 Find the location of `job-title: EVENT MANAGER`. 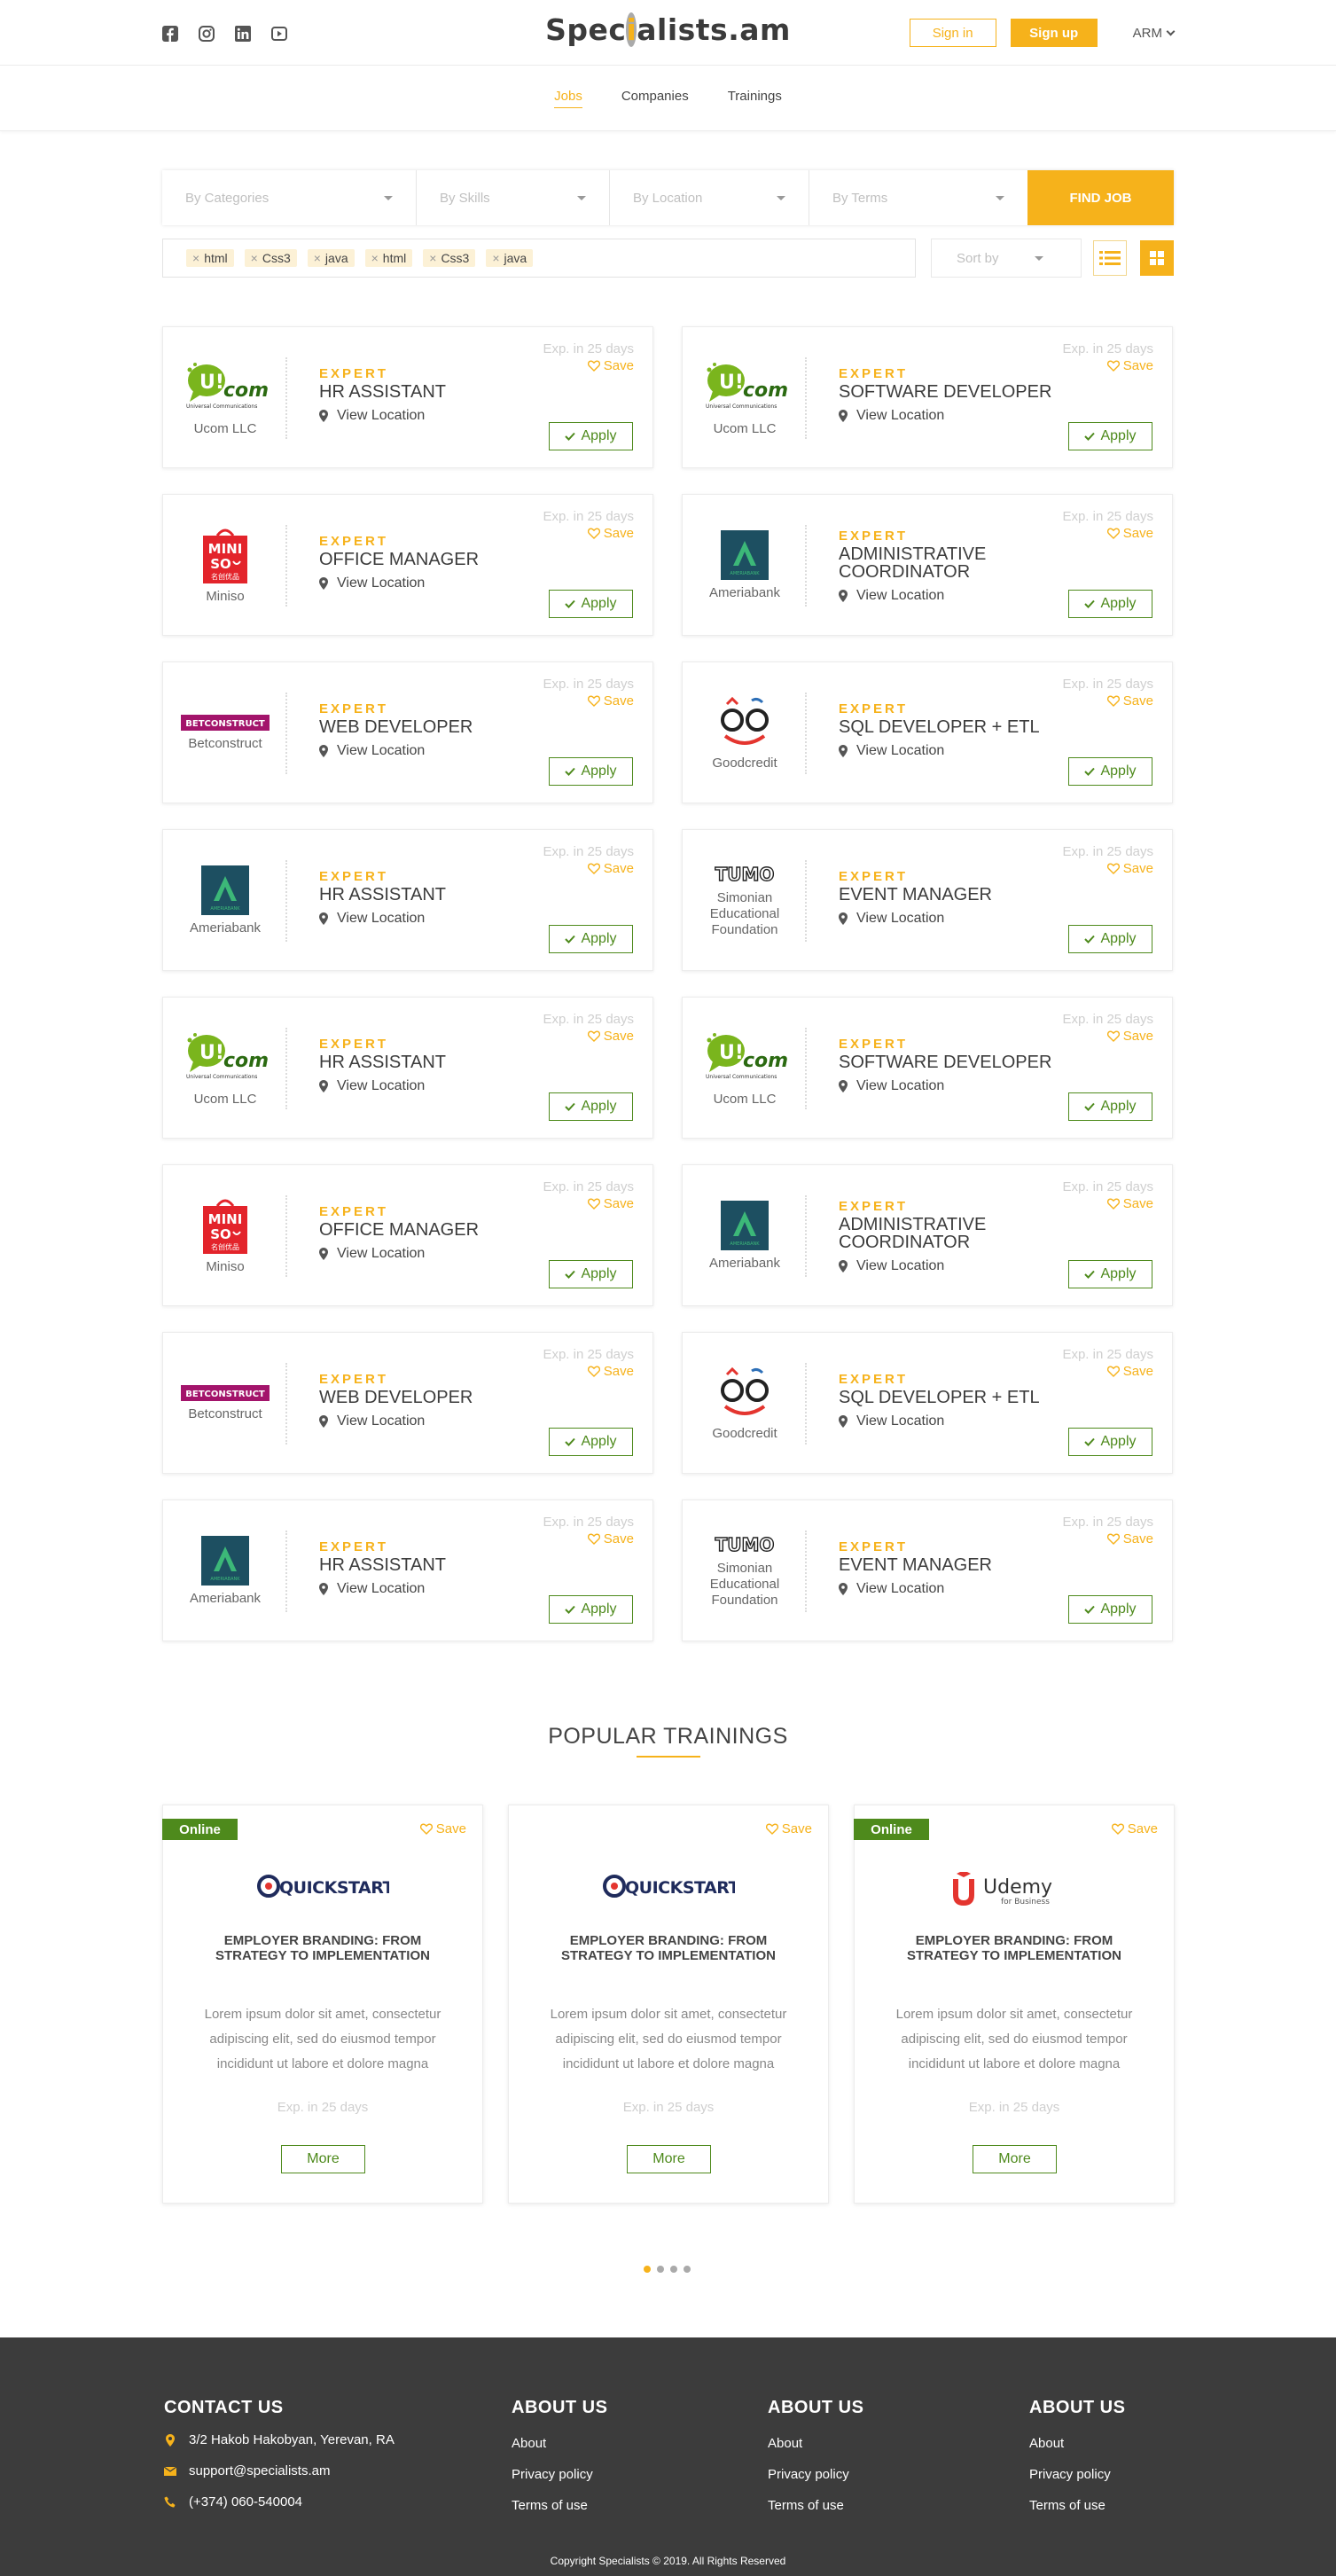

job-title: EVENT MANAGER is located at coordinates (949, 895).